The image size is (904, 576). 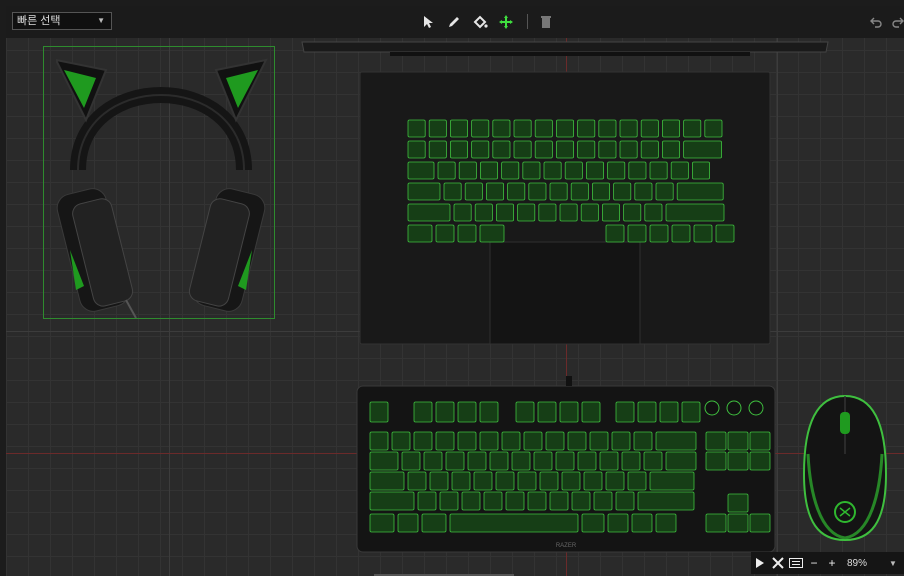 What do you see at coordinates (814, 563) in the screenshot?
I see `zoom-out-button: −` at bounding box center [814, 563].